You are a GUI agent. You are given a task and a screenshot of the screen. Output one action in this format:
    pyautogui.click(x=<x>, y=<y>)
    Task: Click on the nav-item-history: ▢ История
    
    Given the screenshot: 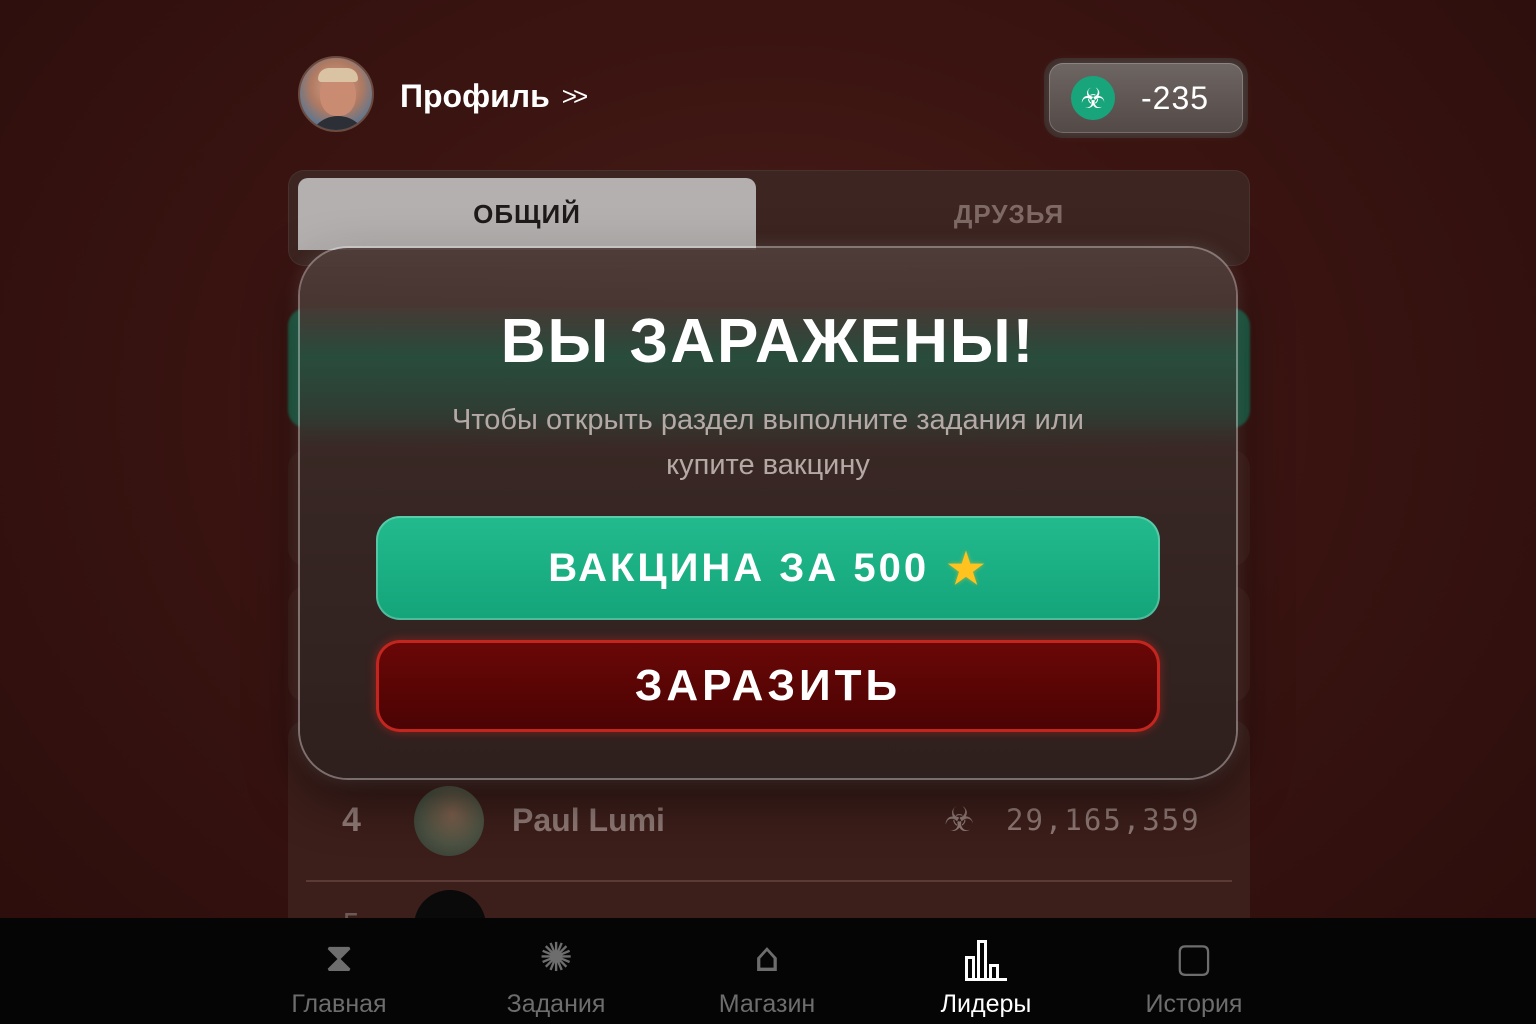 What is the action you would take?
    pyautogui.click(x=1194, y=977)
    